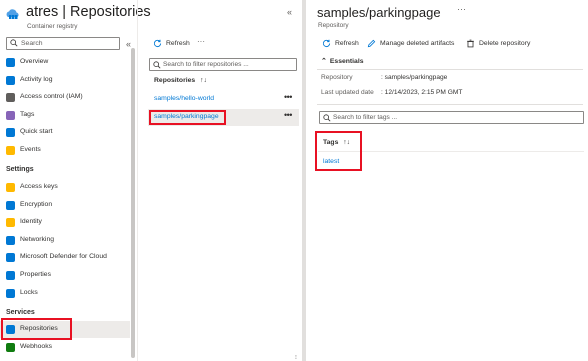 This screenshot has width=588, height=361. Describe the element at coordinates (337, 77) in the screenshot. I see `essentials-label: Repository` at that location.